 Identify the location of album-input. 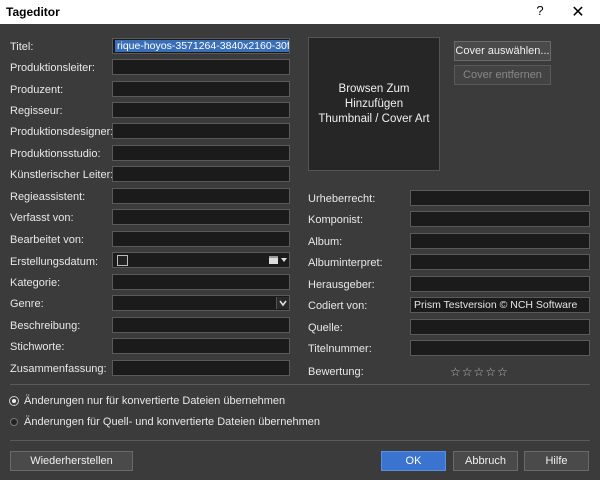
(500, 241).